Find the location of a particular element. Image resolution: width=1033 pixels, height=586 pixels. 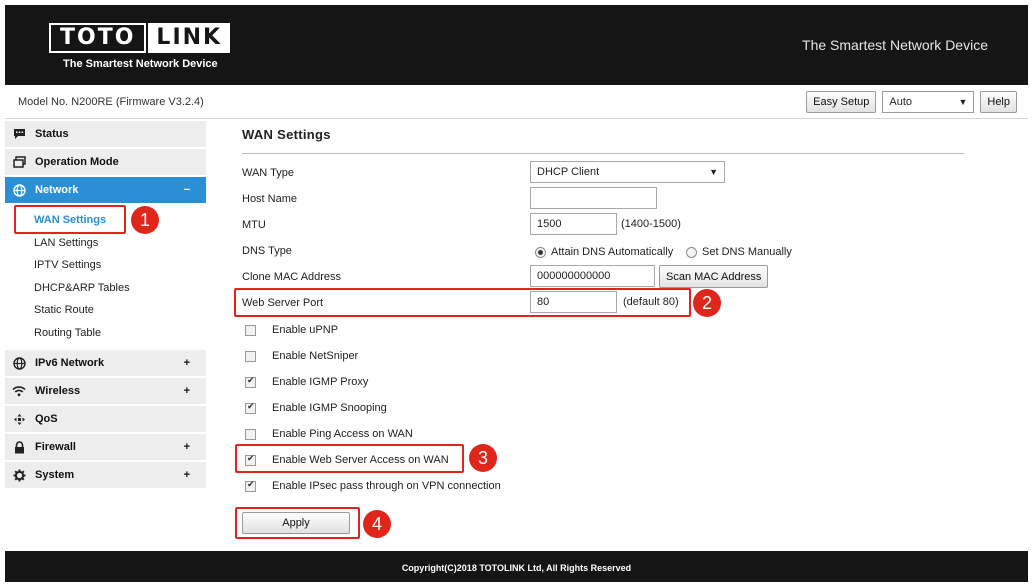

sidebar-item-system: System + is located at coordinates (105, 476).